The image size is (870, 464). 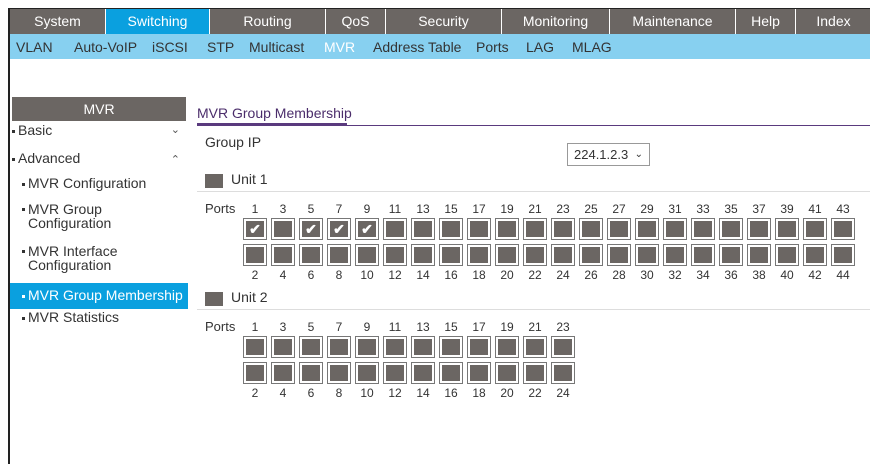 What do you see at coordinates (34, 47) in the screenshot?
I see `sub-nav-vlan: VLAN` at bounding box center [34, 47].